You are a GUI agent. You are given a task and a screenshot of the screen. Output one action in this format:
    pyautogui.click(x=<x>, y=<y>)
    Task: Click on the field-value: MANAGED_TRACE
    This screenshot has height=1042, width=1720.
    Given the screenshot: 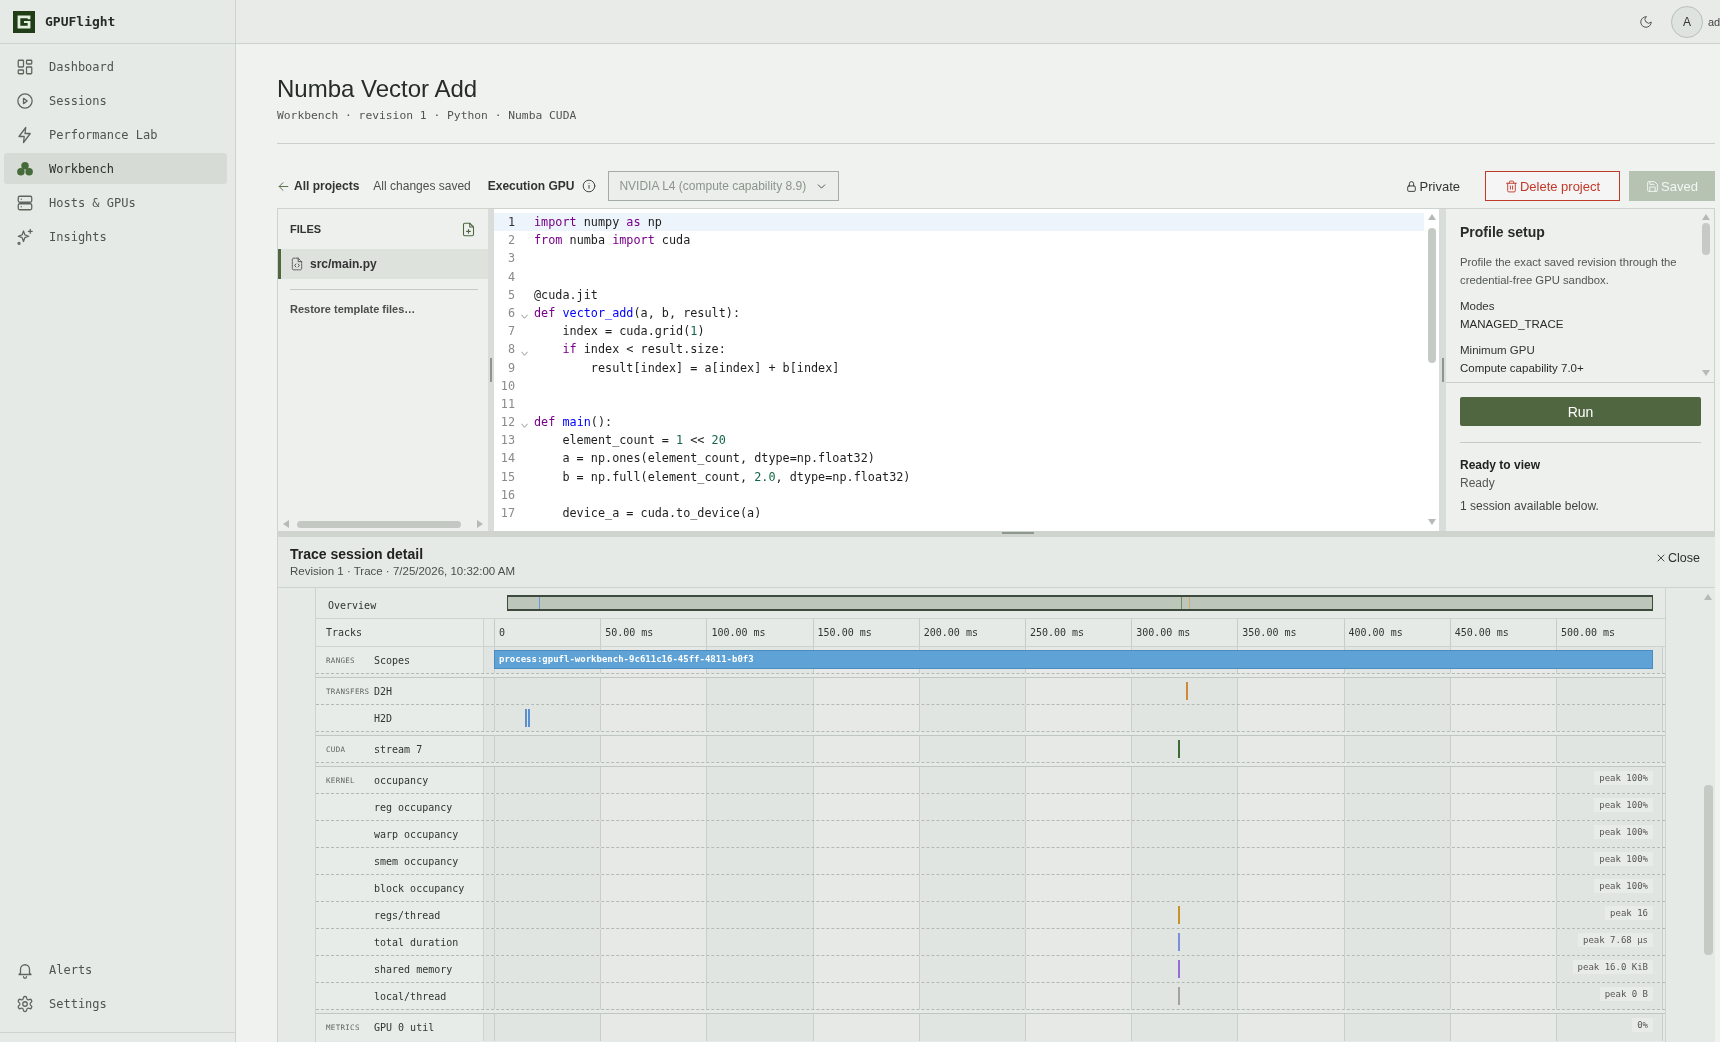 What is the action you would take?
    pyautogui.click(x=1512, y=324)
    